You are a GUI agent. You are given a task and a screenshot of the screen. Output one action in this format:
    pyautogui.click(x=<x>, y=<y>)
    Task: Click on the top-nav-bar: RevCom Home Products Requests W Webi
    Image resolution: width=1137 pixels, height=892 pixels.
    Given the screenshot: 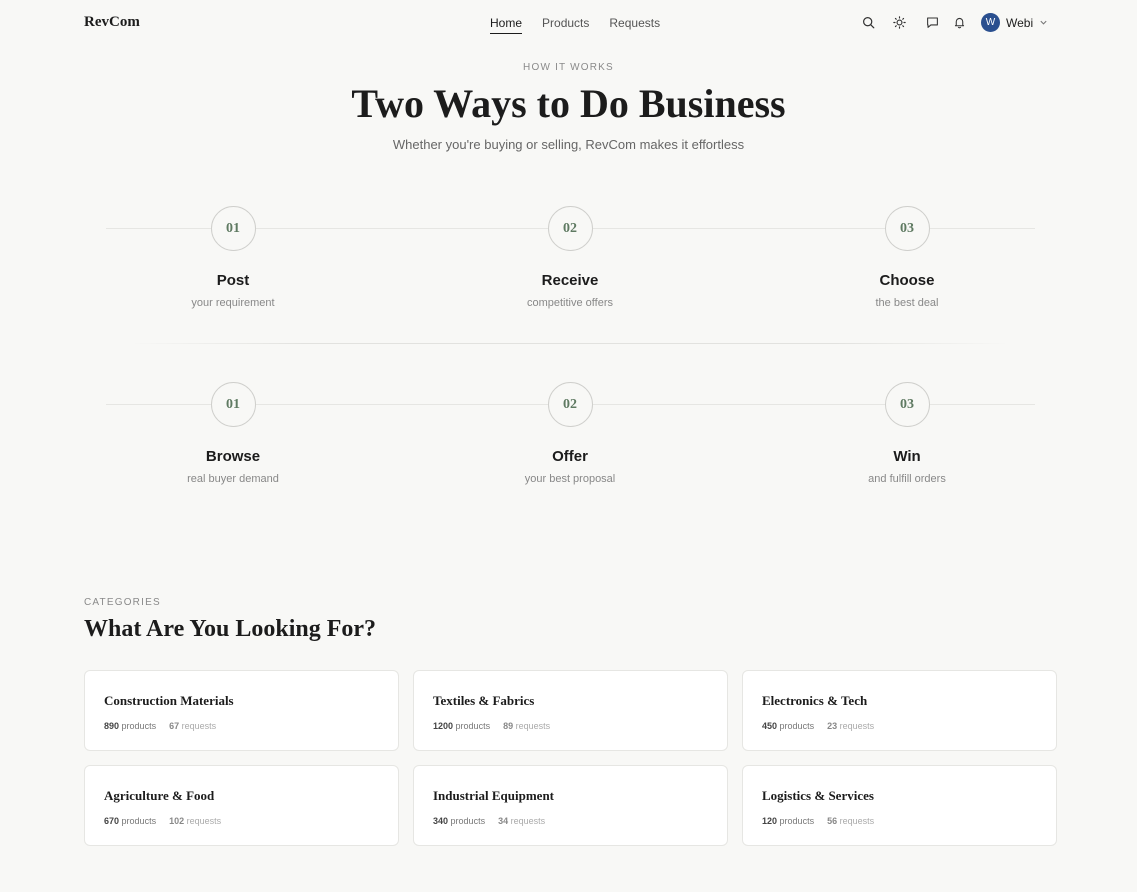 What is the action you would take?
    pyautogui.click(x=568, y=23)
    